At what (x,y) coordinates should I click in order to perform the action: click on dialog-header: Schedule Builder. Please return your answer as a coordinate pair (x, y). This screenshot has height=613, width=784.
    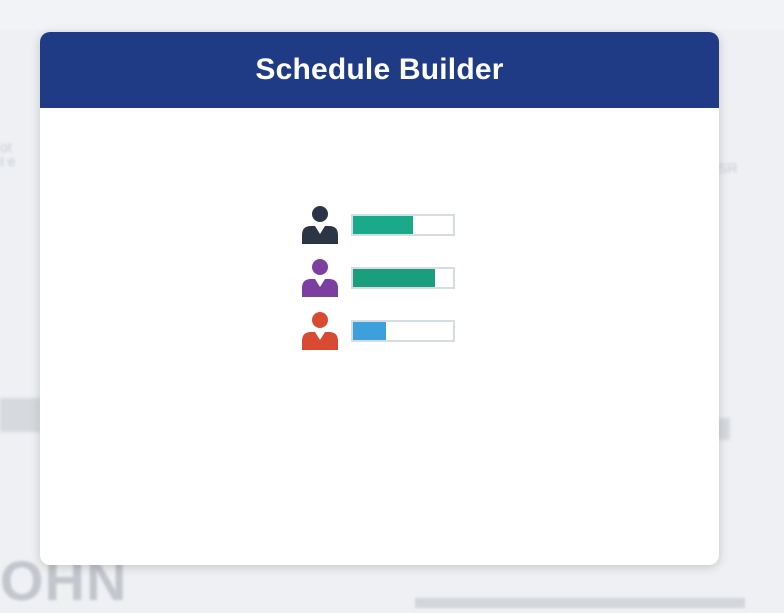
    Looking at the image, I should click on (379, 70).